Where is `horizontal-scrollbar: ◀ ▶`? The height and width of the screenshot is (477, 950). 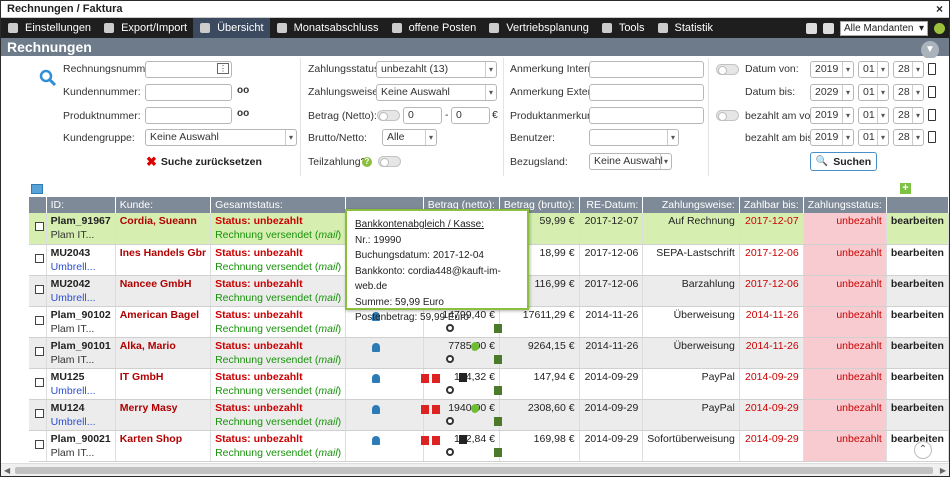
horizontal-scrollbar: ◀ ▶ is located at coordinates (475, 469).